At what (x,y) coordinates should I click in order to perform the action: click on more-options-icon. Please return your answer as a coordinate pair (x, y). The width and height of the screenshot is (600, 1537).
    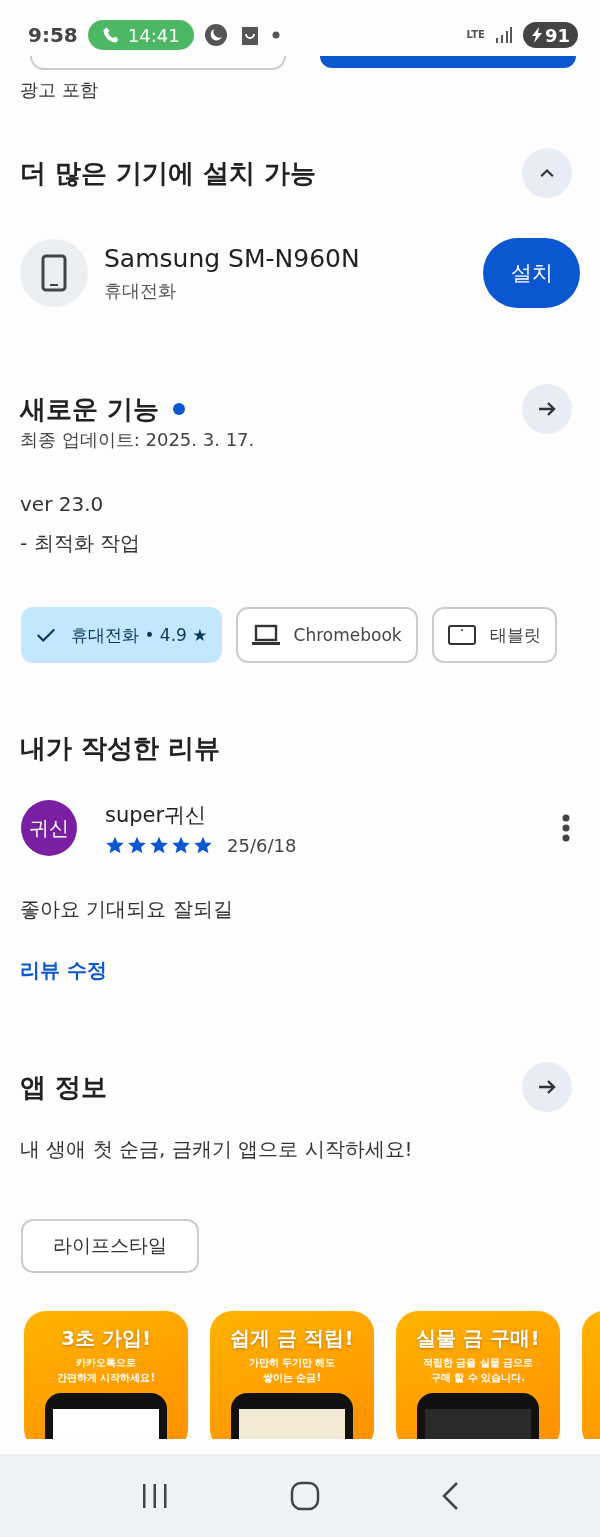
    Looking at the image, I should click on (566, 828).